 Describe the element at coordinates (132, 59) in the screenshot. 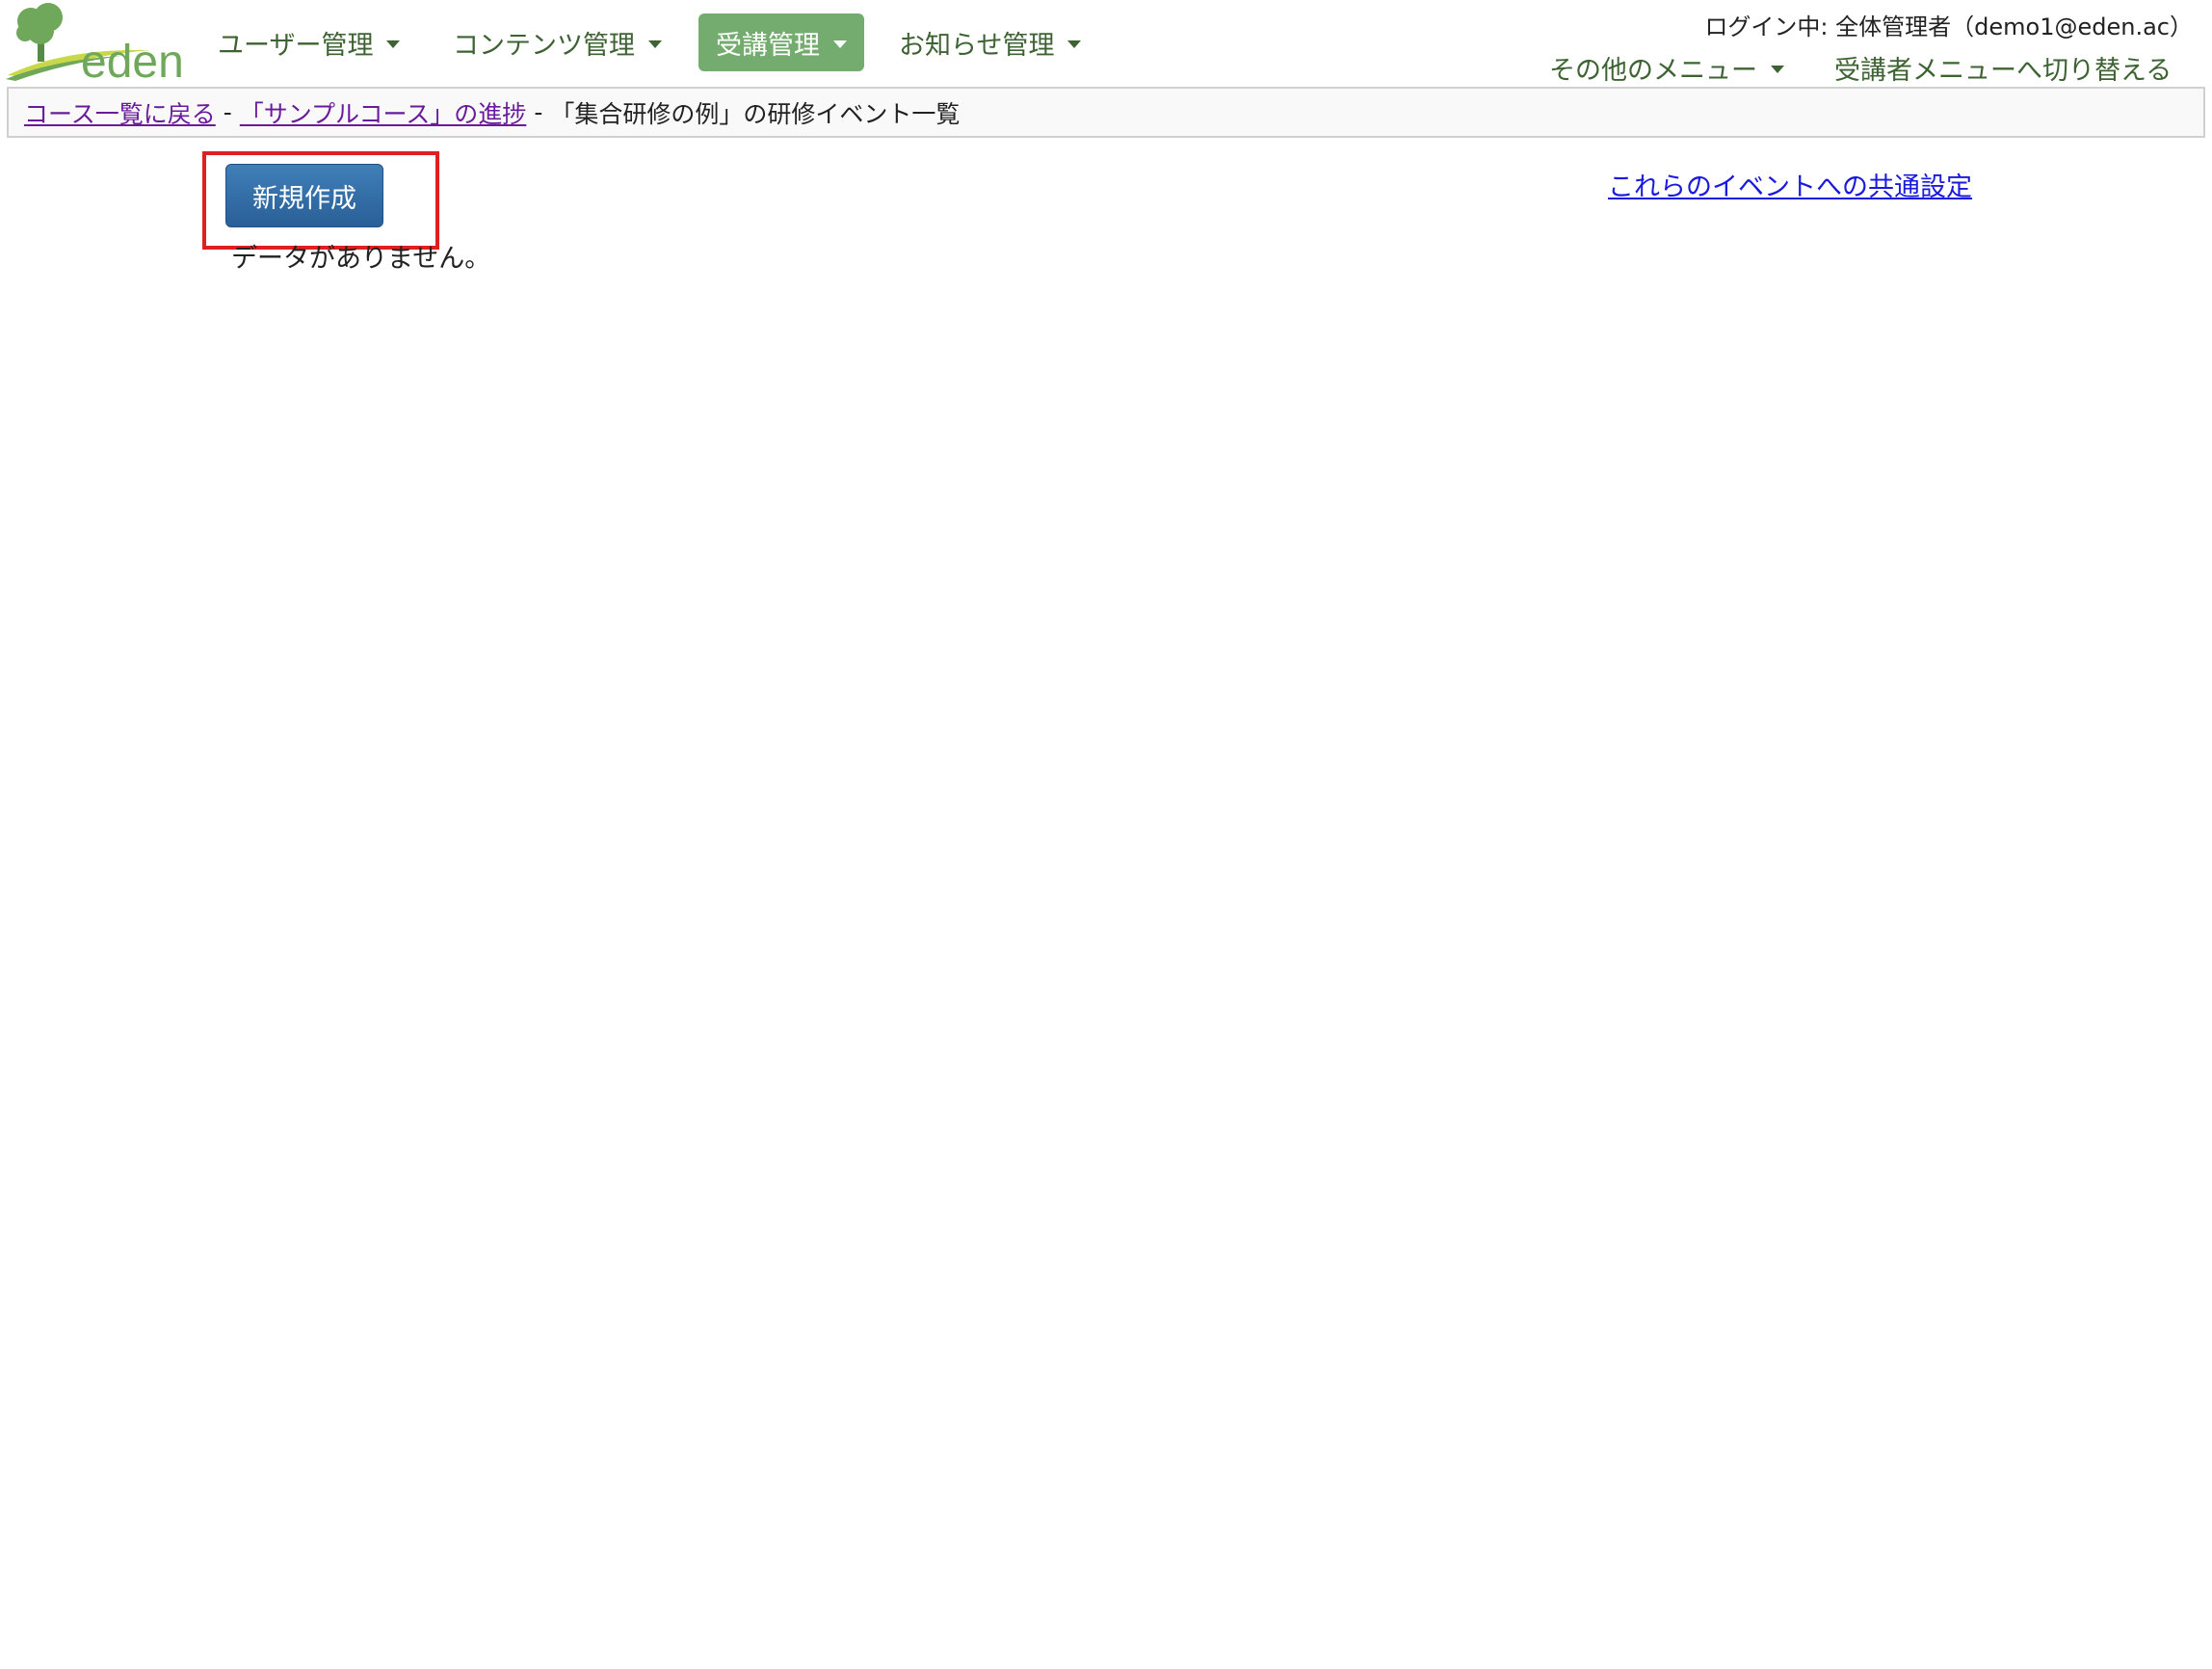

I see `svg-text: eden` at that location.